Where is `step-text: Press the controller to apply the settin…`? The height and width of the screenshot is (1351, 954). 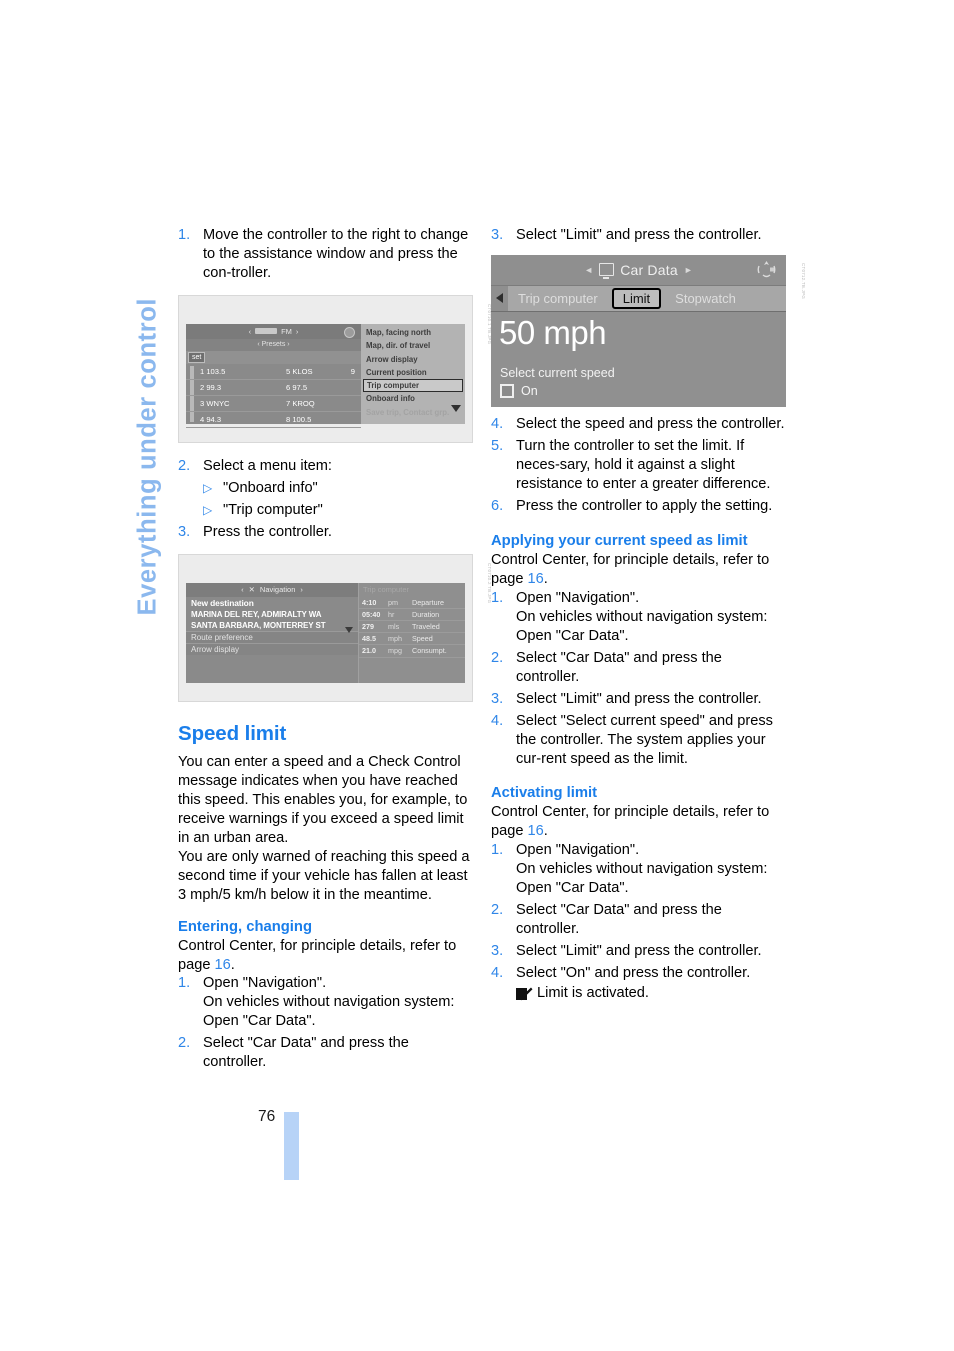 step-text: Press the controller to apply the settin… is located at coordinates (644, 505).